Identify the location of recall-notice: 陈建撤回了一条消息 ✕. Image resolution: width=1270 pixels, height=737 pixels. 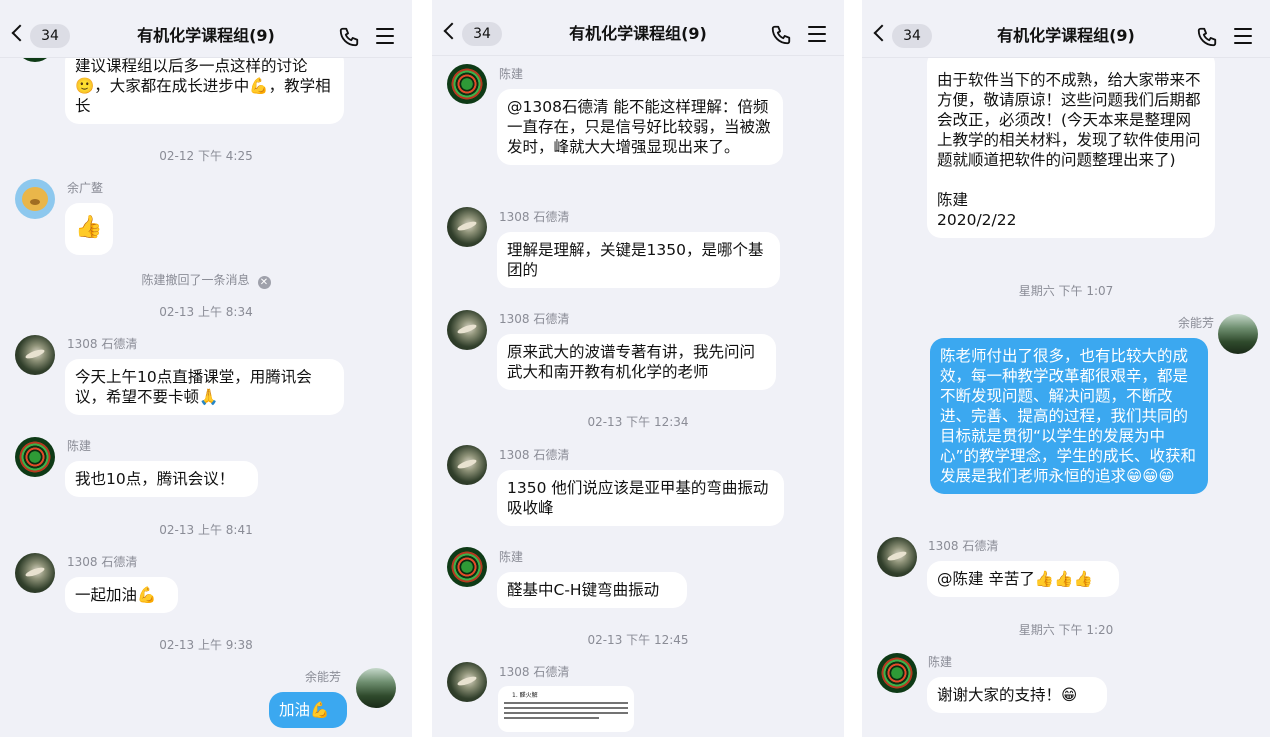
(206, 280).